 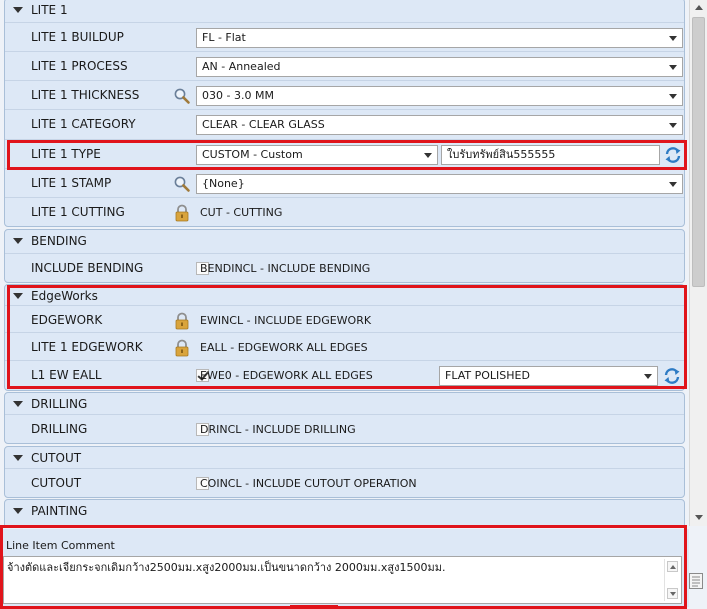 What do you see at coordinates (87, 268) in the screenshot?
I see `field-label: INCLUDE BENDING` at bounding box center [87, 268].